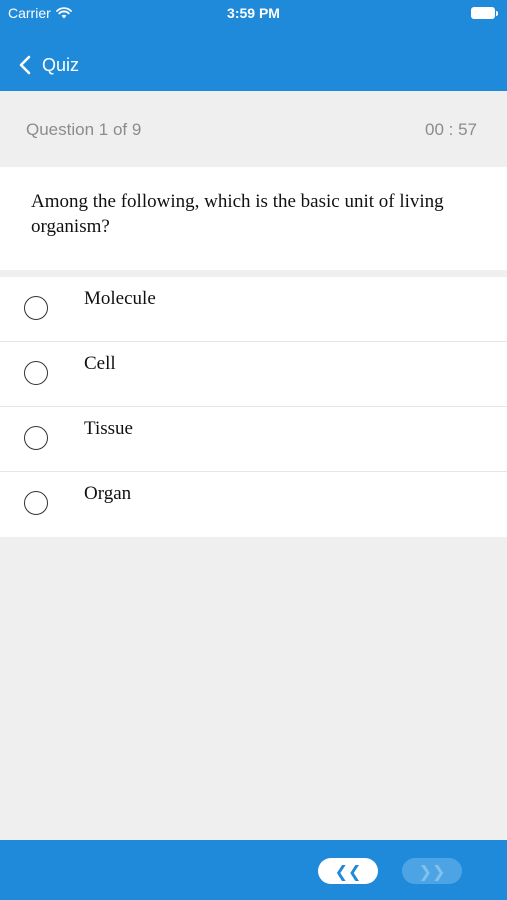 This screenshot has width=507, height=900. What do you see at coordinates (100, 363) in the screenshot?
I see `option-label: Cell` at bounding box center [100, 363].